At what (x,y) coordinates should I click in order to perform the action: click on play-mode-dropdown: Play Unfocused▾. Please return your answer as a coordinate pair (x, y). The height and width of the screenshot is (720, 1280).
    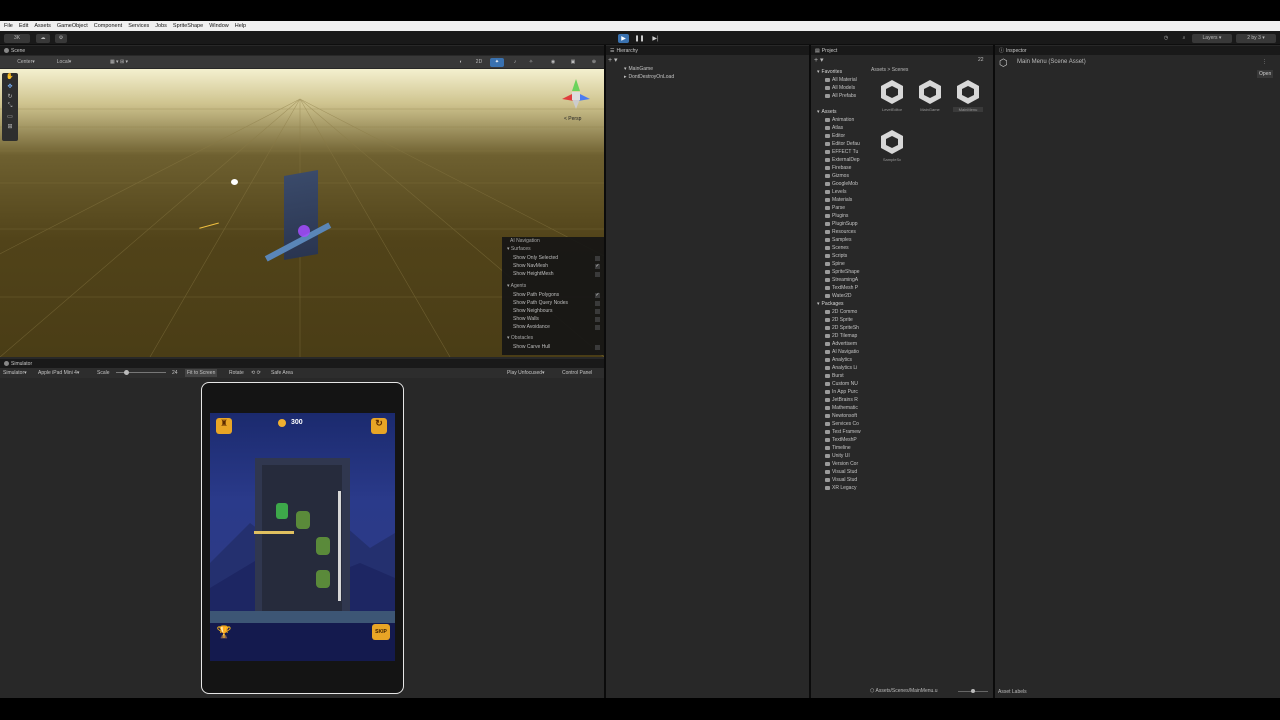
    Looking at the image, I should click on (526, 373).